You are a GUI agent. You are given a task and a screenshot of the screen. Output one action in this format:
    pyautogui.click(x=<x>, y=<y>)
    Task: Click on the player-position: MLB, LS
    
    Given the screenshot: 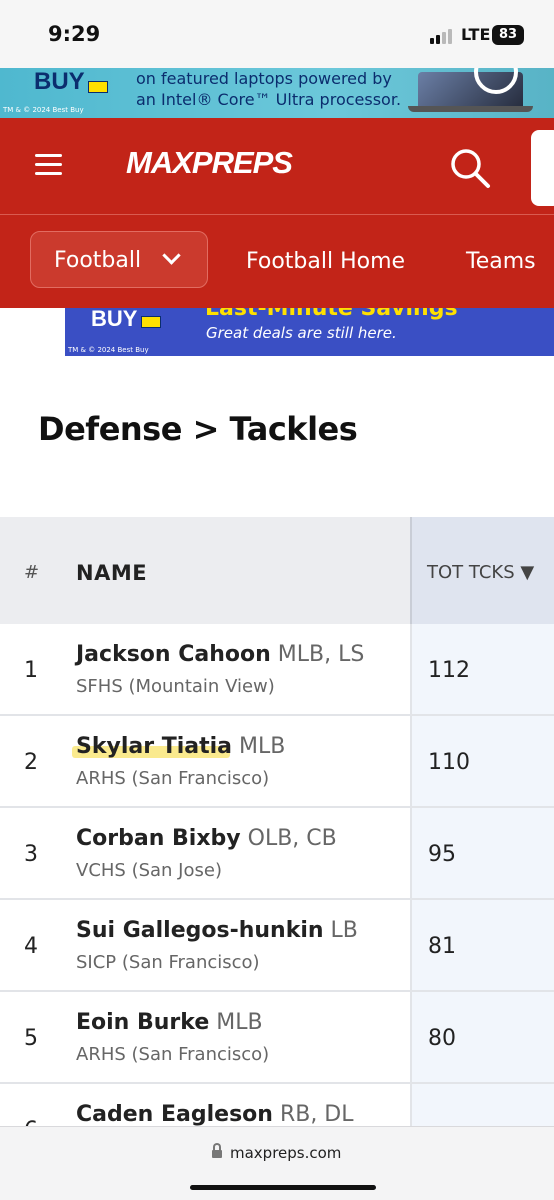 What is the action you would take?
    pyautogui.click(x=321, y=654)
    